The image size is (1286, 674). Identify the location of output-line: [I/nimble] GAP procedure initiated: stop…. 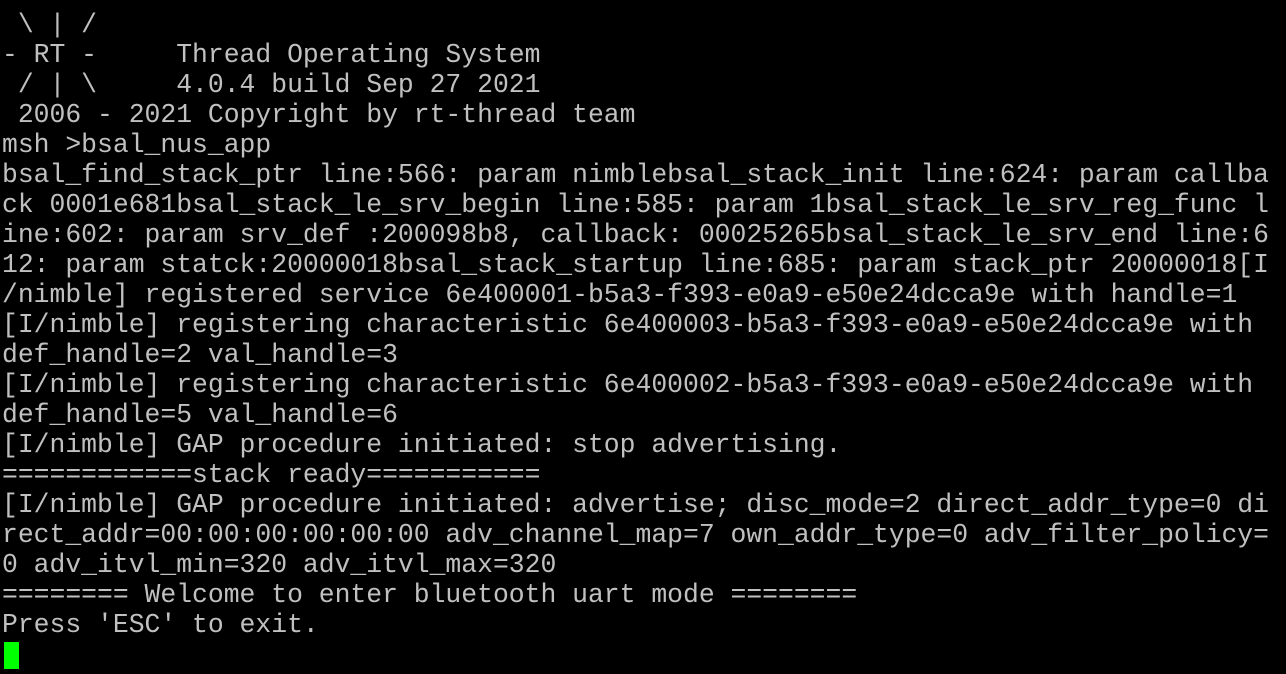
(422, 445).